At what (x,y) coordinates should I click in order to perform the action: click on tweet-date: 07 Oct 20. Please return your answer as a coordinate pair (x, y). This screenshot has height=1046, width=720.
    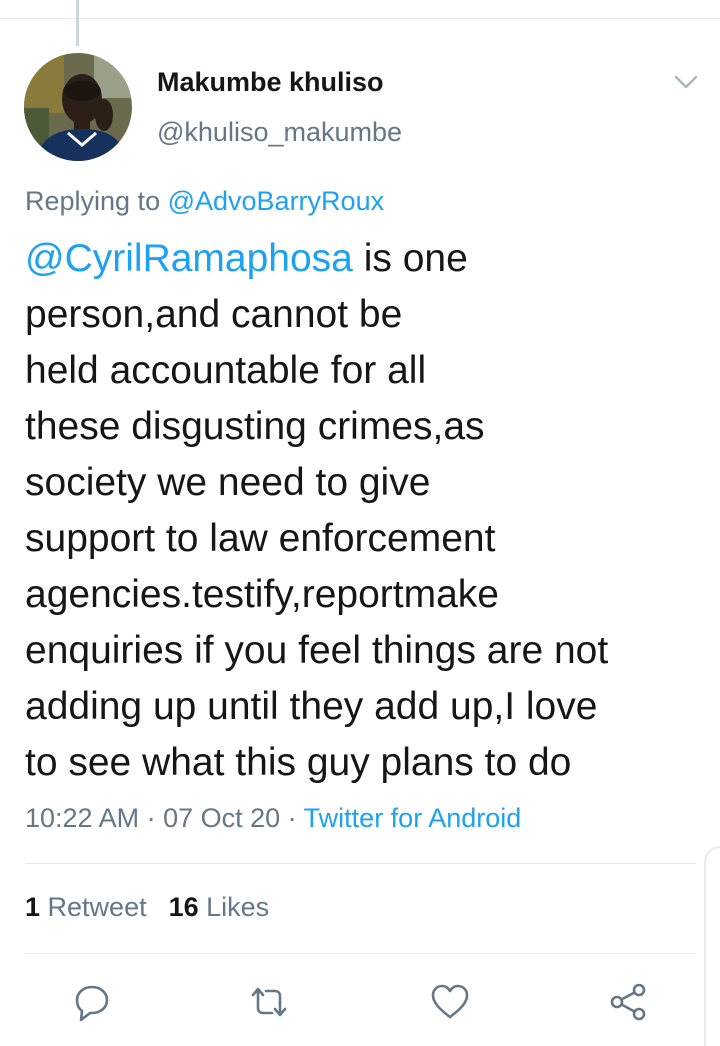
    Looking at the image, I should click on (222, 818).